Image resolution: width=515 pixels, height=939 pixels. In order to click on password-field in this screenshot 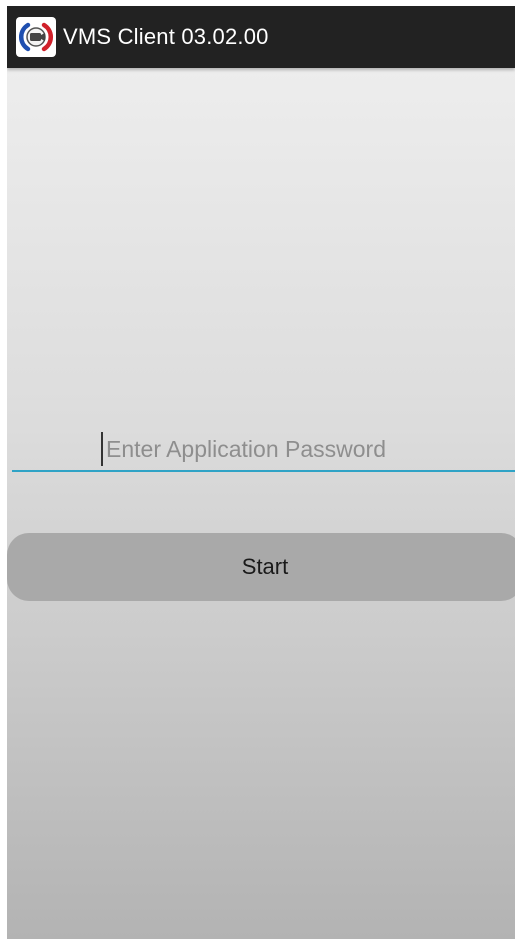, I will do `click(263, 448)`.